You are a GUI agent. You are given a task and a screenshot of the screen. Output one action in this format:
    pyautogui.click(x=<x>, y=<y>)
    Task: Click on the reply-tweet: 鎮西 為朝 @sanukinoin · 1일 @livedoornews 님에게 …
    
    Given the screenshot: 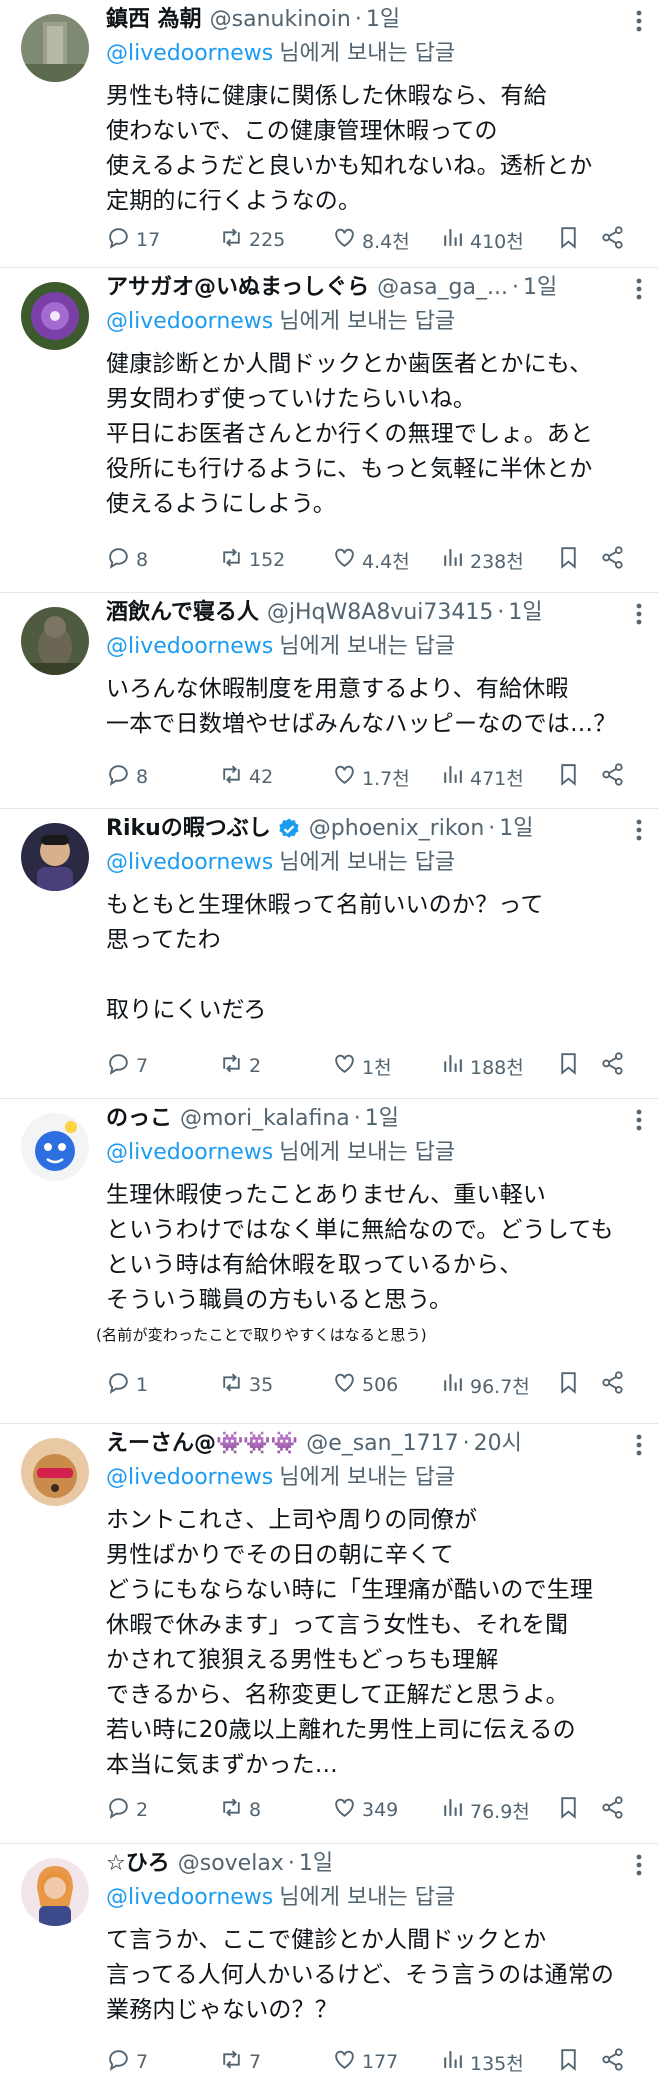 What is the action you would take?
    pyautogui.click(x=329, y=134)
    